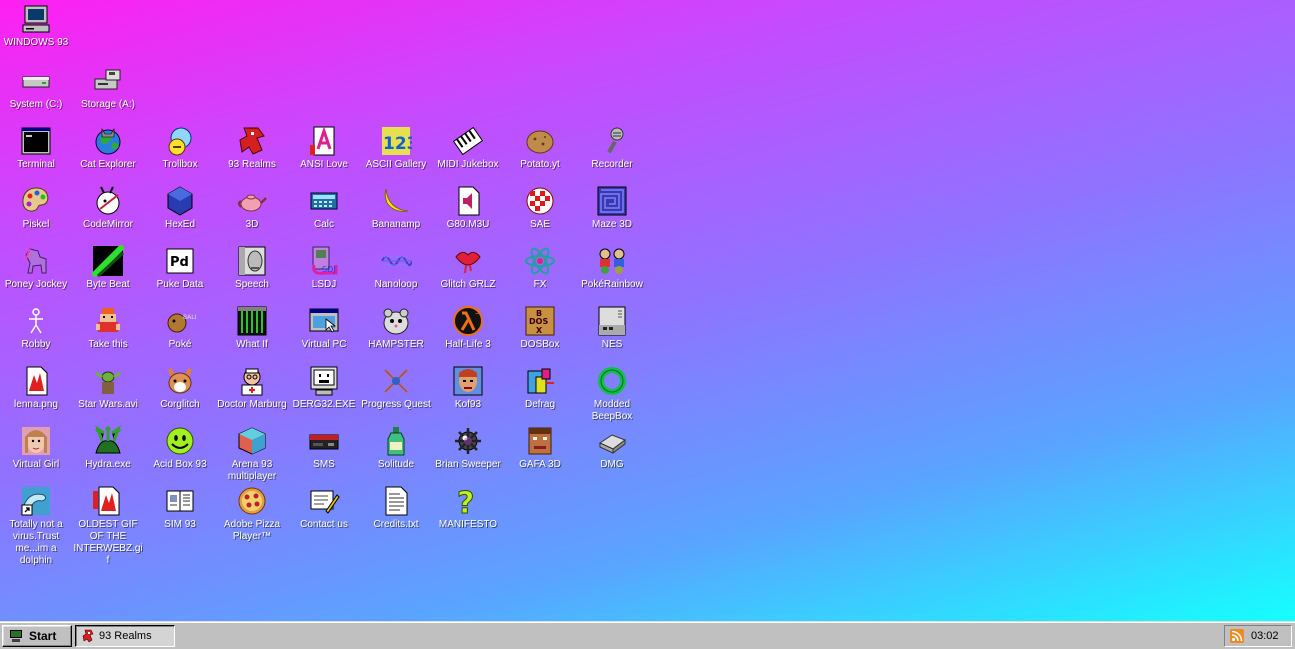  I want to click on recorder-icon: Recorder, so click(612, 148).